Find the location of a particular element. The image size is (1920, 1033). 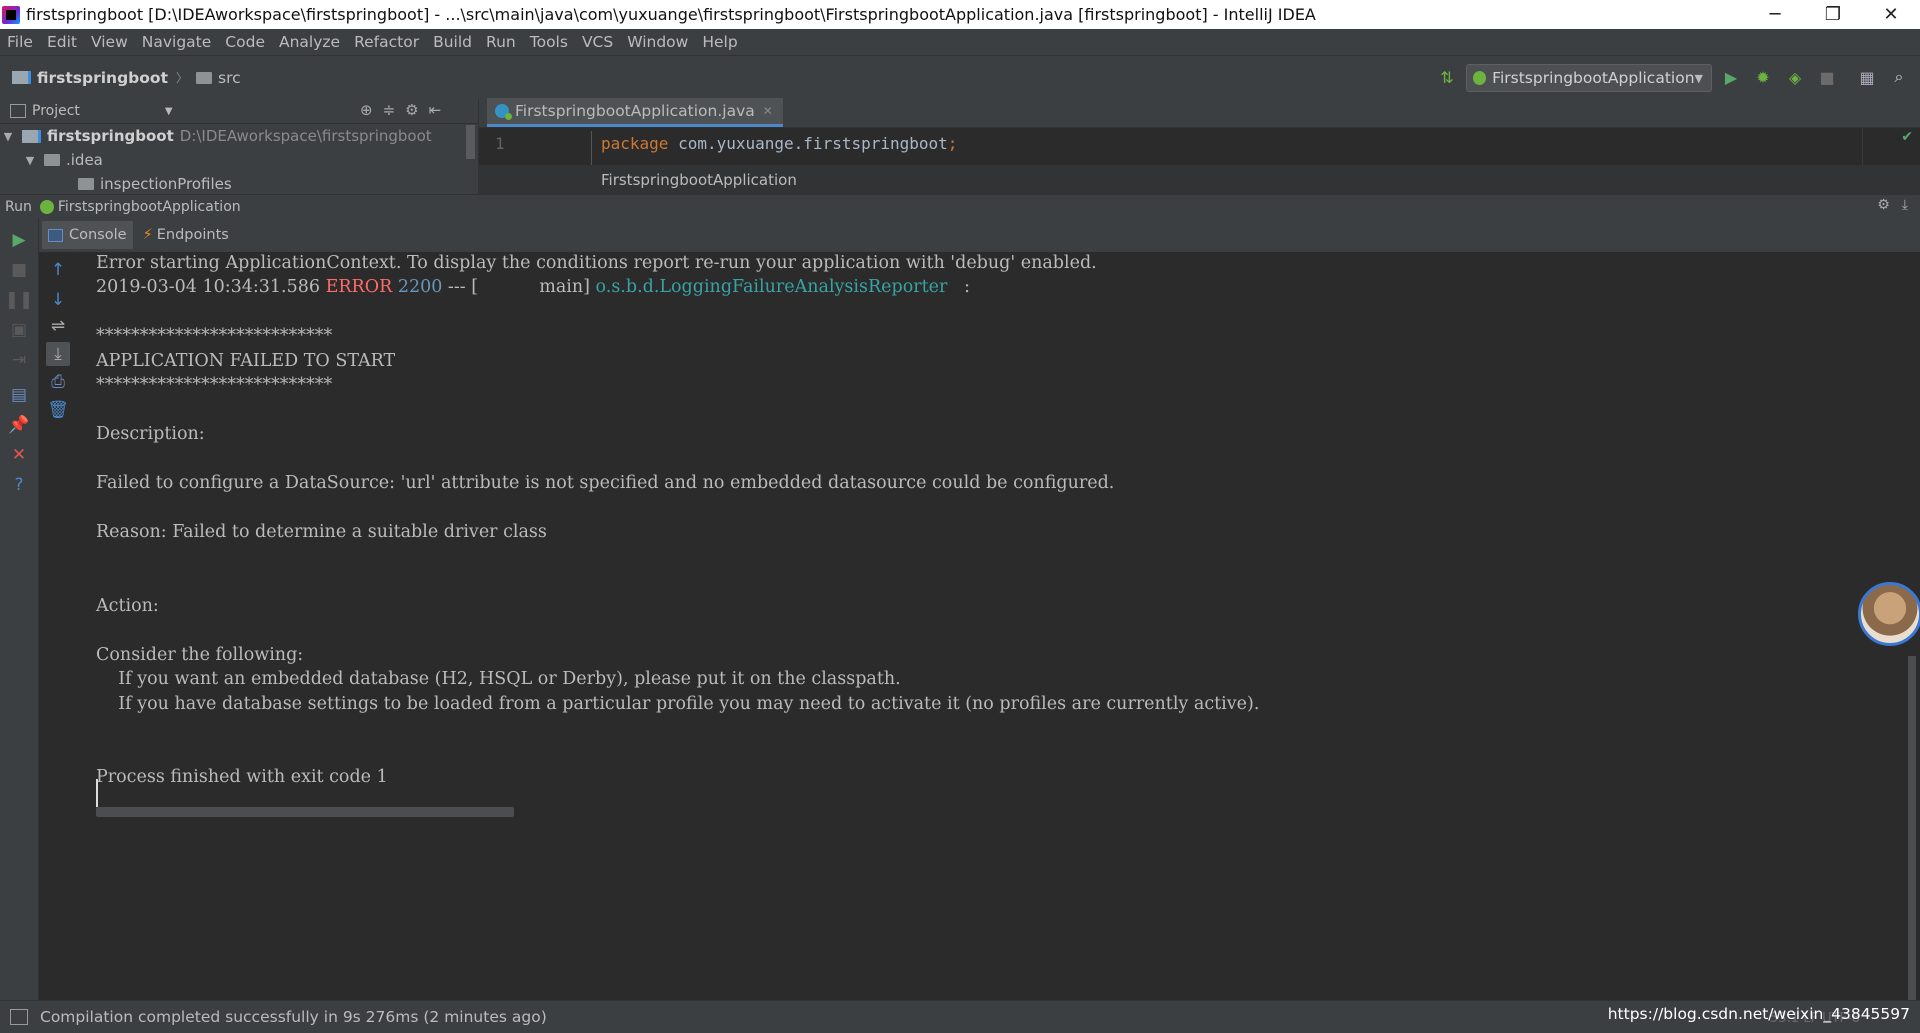

tree-item-label: firstspringboot is located at coordinates (110, 136).